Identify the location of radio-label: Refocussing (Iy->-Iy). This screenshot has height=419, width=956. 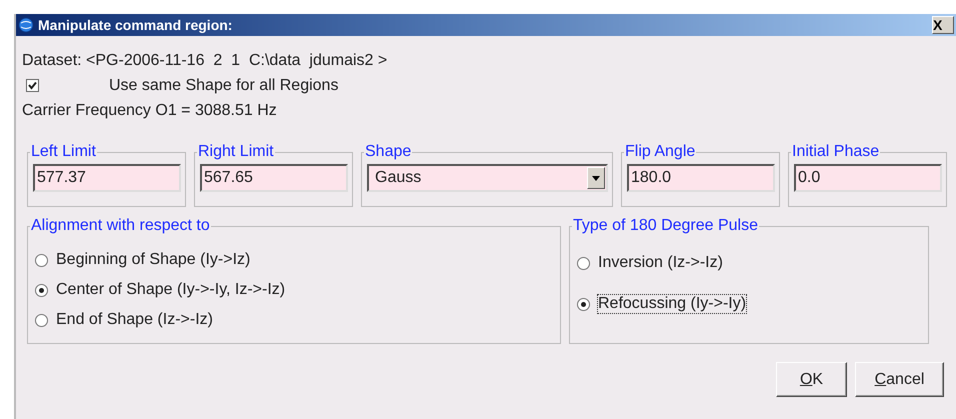
(672, 304).